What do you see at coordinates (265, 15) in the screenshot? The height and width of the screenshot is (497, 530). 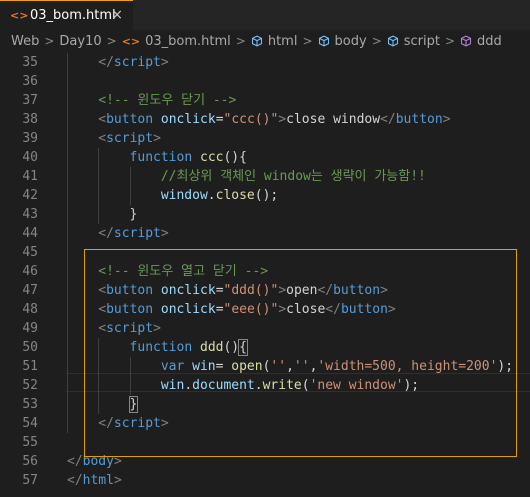 I see `tab-bar: <> 03_bom.html ×` at bounding box center [265, 15].